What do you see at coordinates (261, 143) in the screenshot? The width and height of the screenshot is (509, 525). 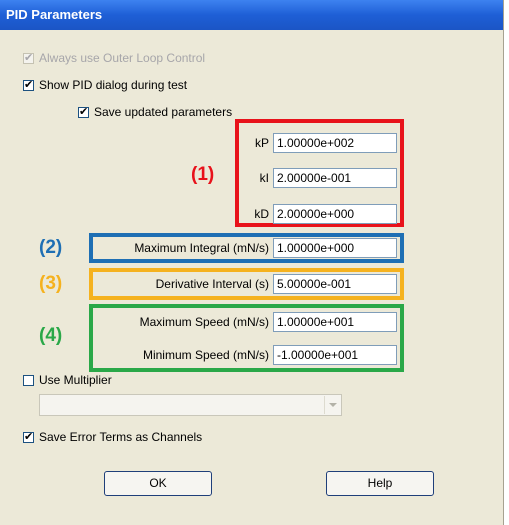 I see `kp-label: kP` at bounding box center [261, 143].